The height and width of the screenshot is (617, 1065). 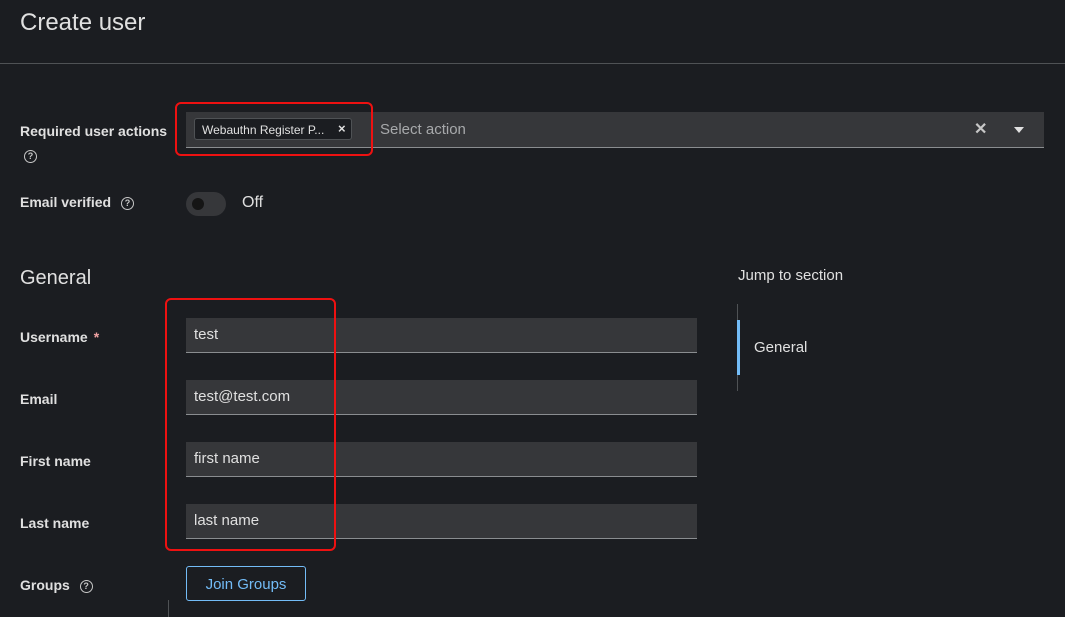 I want to click on groups-label: Groups ?, so click(x=56, y=585).